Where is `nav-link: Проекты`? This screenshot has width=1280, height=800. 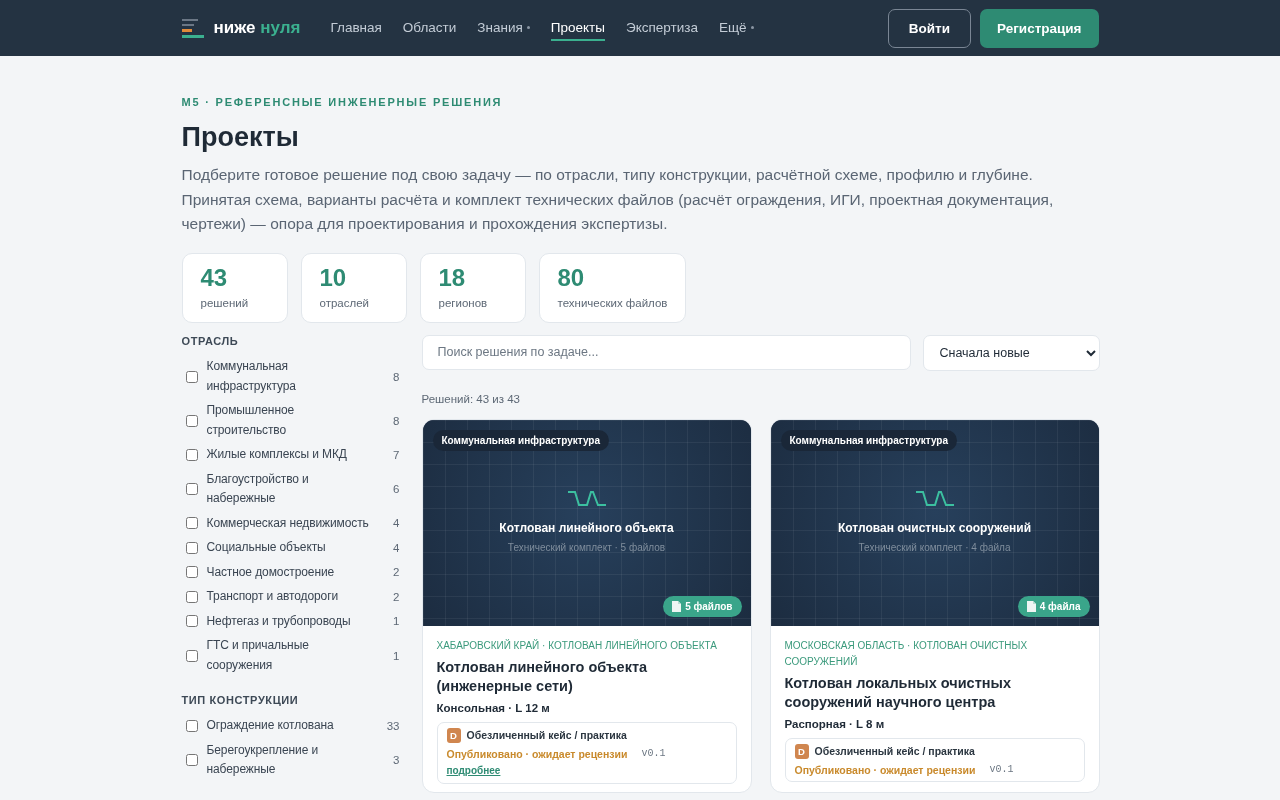
nav-link: Проекты is located at coordinates (577, 28).